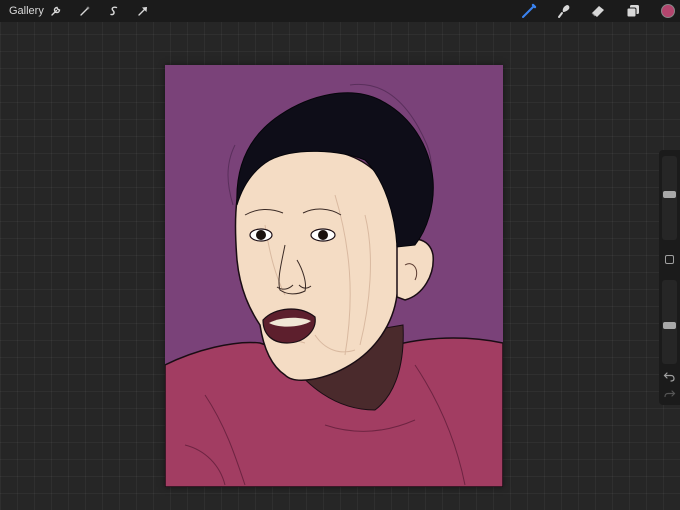  Describe the element at coordinates (340, 11) in the screenshot. I see `top-toolbar: Gallery` at that location.